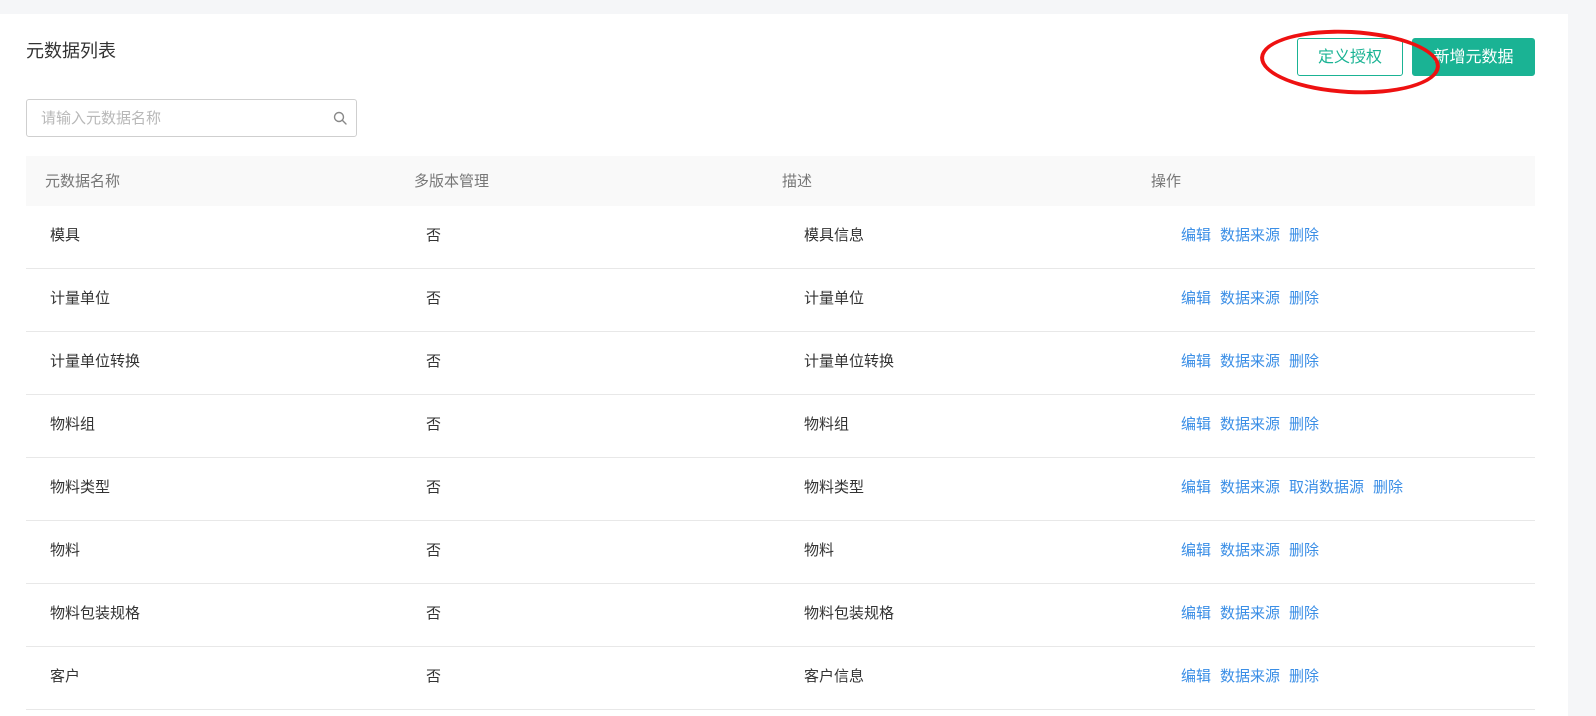 This screenshot has width=1596, height=716. I want to click on cell-name: 物料, so click(65, 550).